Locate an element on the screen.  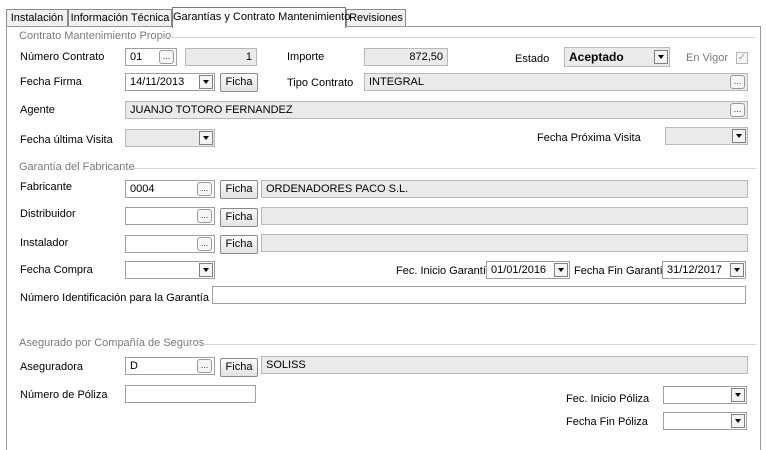
numero-poliza-field is located at coordinates (190, 394).